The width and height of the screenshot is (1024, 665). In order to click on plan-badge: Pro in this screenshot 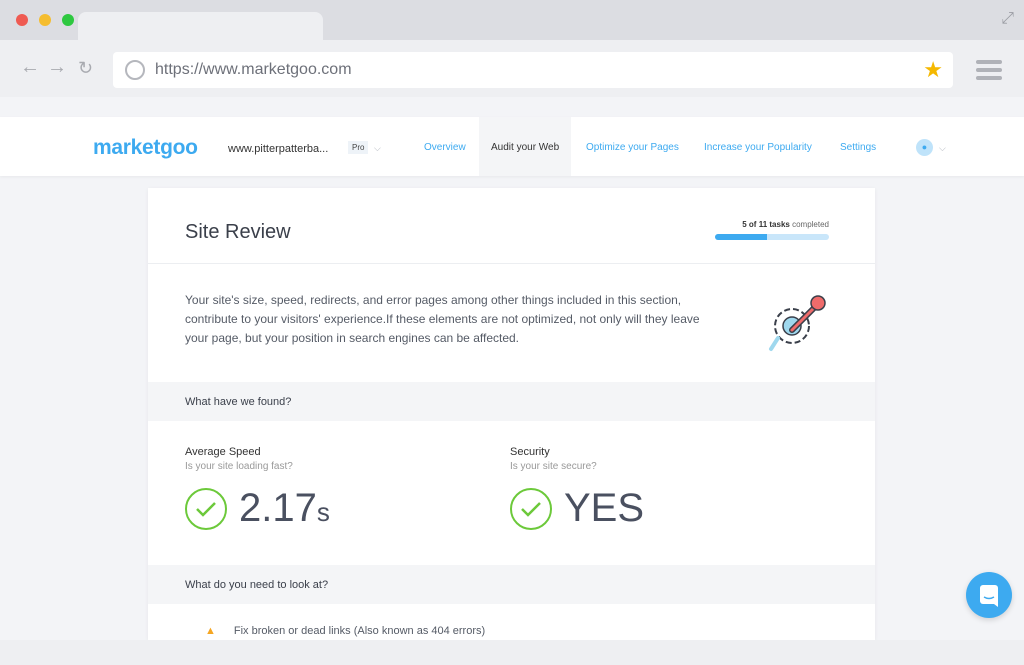, I will do `click(358, 147)`.